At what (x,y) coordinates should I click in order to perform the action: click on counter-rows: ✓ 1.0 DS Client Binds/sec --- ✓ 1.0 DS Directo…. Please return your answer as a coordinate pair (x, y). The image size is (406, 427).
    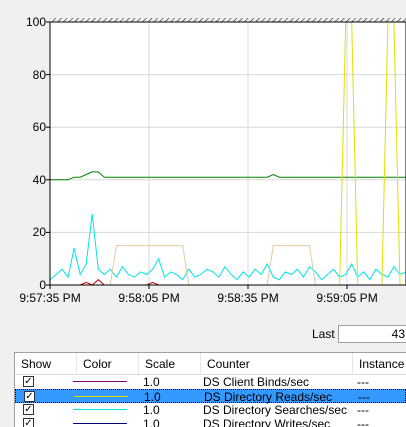
    Looking at the image, I should click on (210, 401).